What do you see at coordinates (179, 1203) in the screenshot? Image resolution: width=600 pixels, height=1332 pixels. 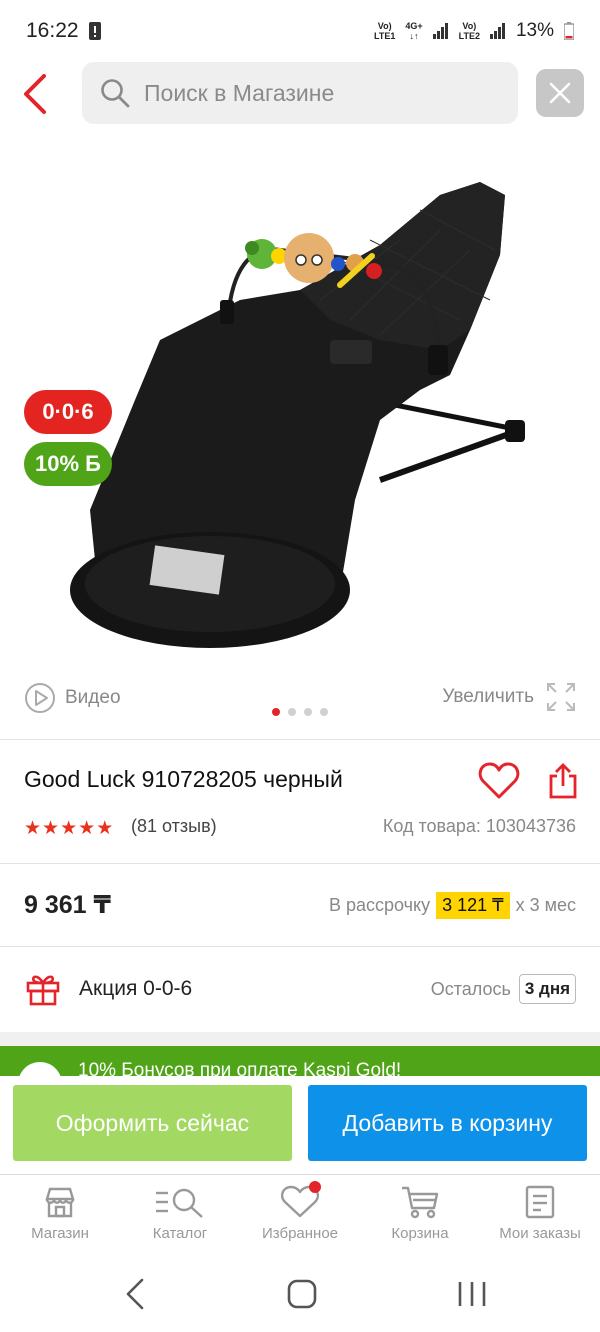 I see `catalog-search-icon` at bounding box center [179, 1203].